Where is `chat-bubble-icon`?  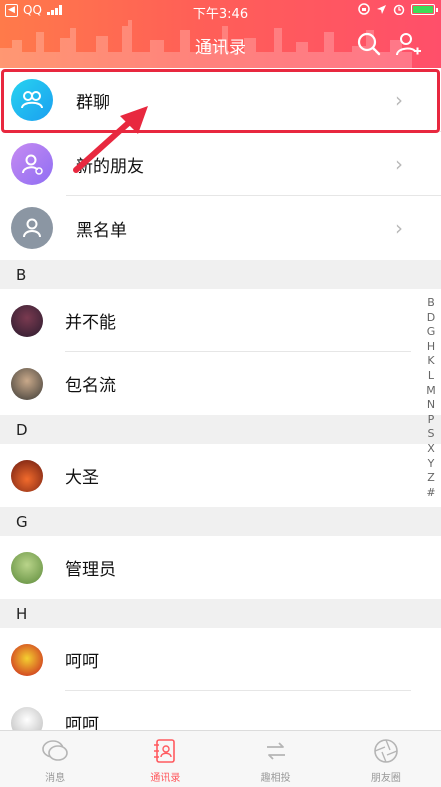
chat-bubble-icon is located at coordinates (55, 750).